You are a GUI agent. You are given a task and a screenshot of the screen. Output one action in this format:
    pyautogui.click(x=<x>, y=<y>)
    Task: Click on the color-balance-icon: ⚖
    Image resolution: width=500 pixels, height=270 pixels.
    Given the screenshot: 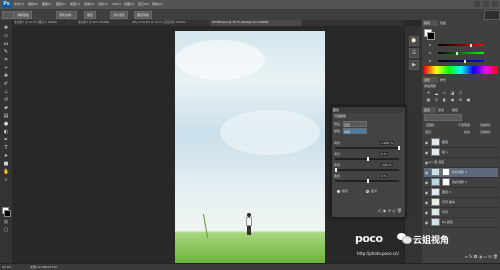 What is the action you would take?
    pyautogui.click(x=436, y=99)
    